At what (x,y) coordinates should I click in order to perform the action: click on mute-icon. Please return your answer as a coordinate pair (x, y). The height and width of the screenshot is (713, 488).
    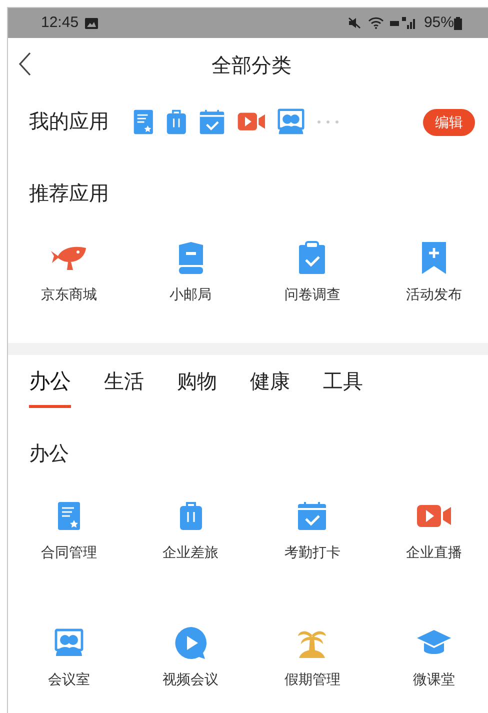
    Looking at the image, I should click on (354, 23).